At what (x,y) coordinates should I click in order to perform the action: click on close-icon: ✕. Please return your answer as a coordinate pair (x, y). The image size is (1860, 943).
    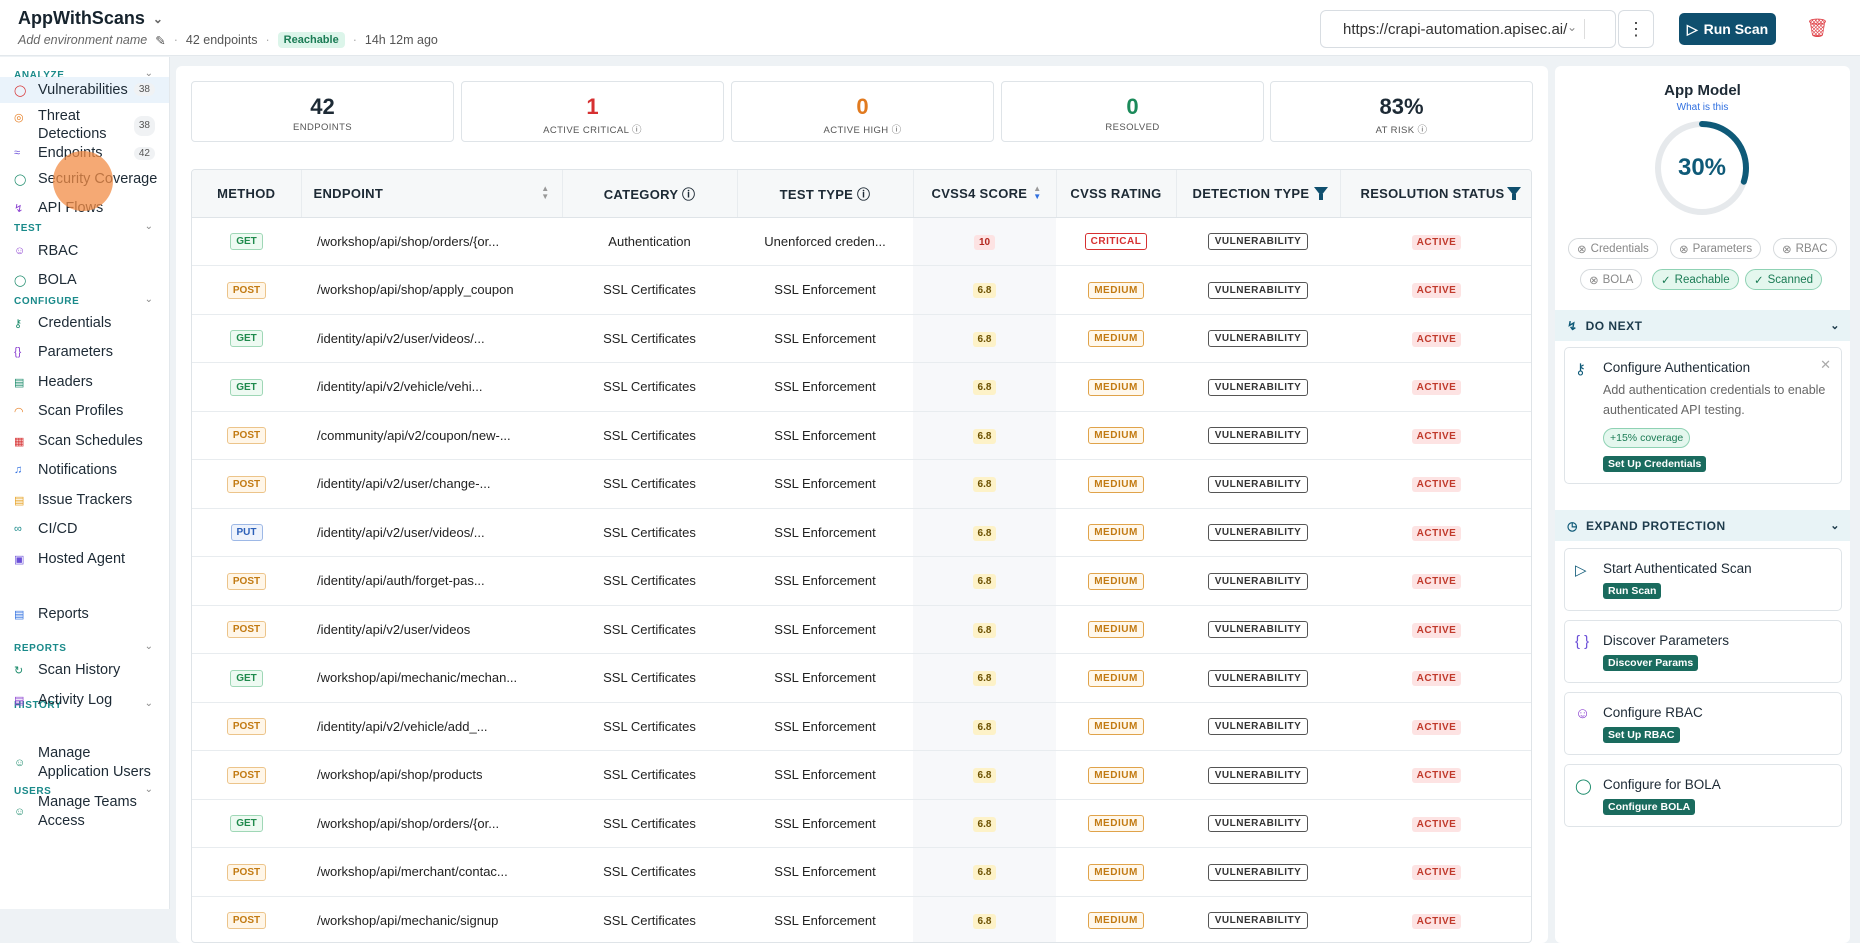
    Looking at the image, I should click on (1825, 365).